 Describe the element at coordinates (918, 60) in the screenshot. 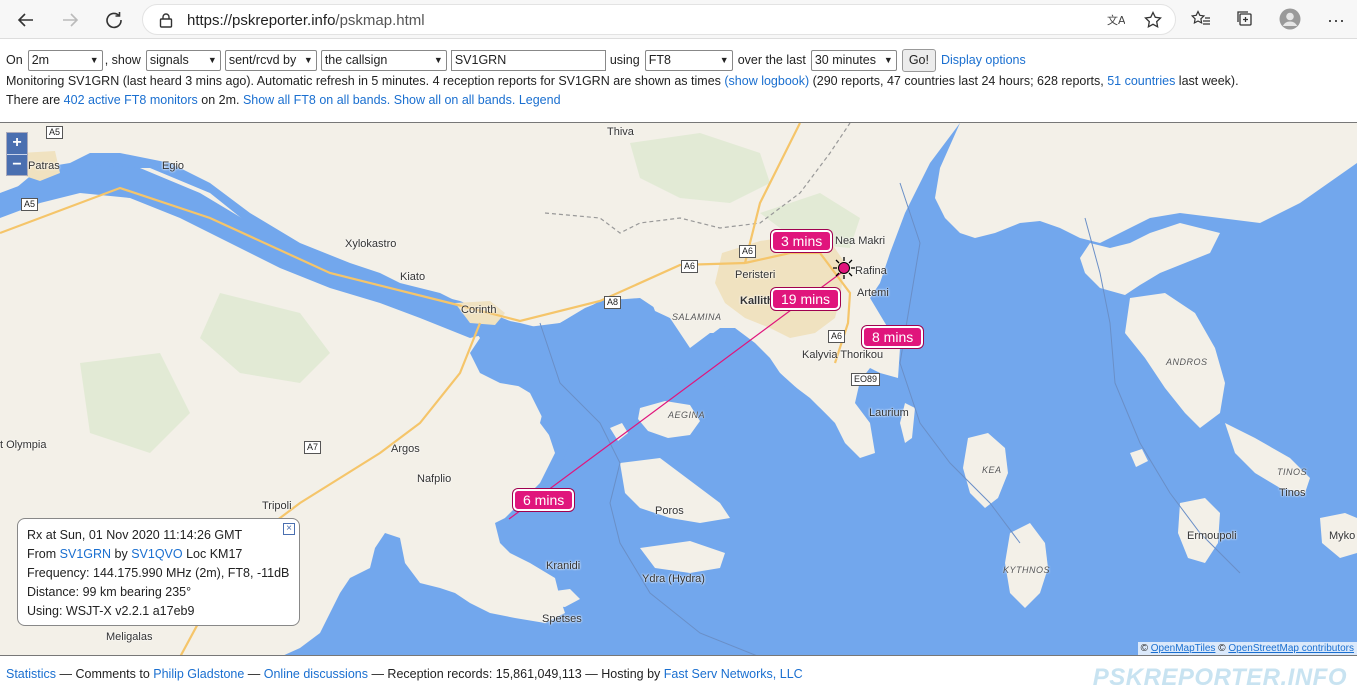

I see `go-button: Go!` at that location.